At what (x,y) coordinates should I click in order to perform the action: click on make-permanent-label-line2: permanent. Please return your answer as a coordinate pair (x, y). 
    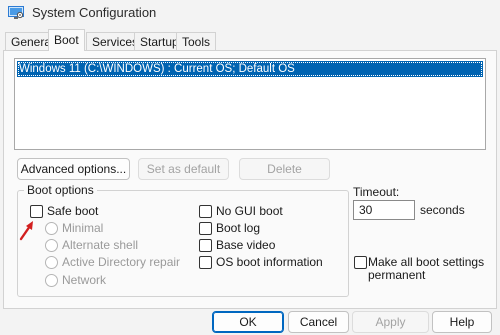
    Looking at the image, I should click on (396, 275).